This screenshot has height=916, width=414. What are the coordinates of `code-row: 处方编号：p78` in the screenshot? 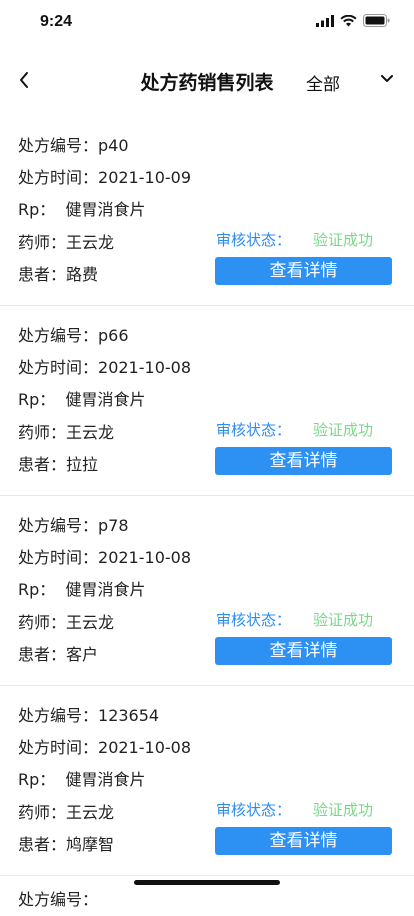 It's located at (73, 524).